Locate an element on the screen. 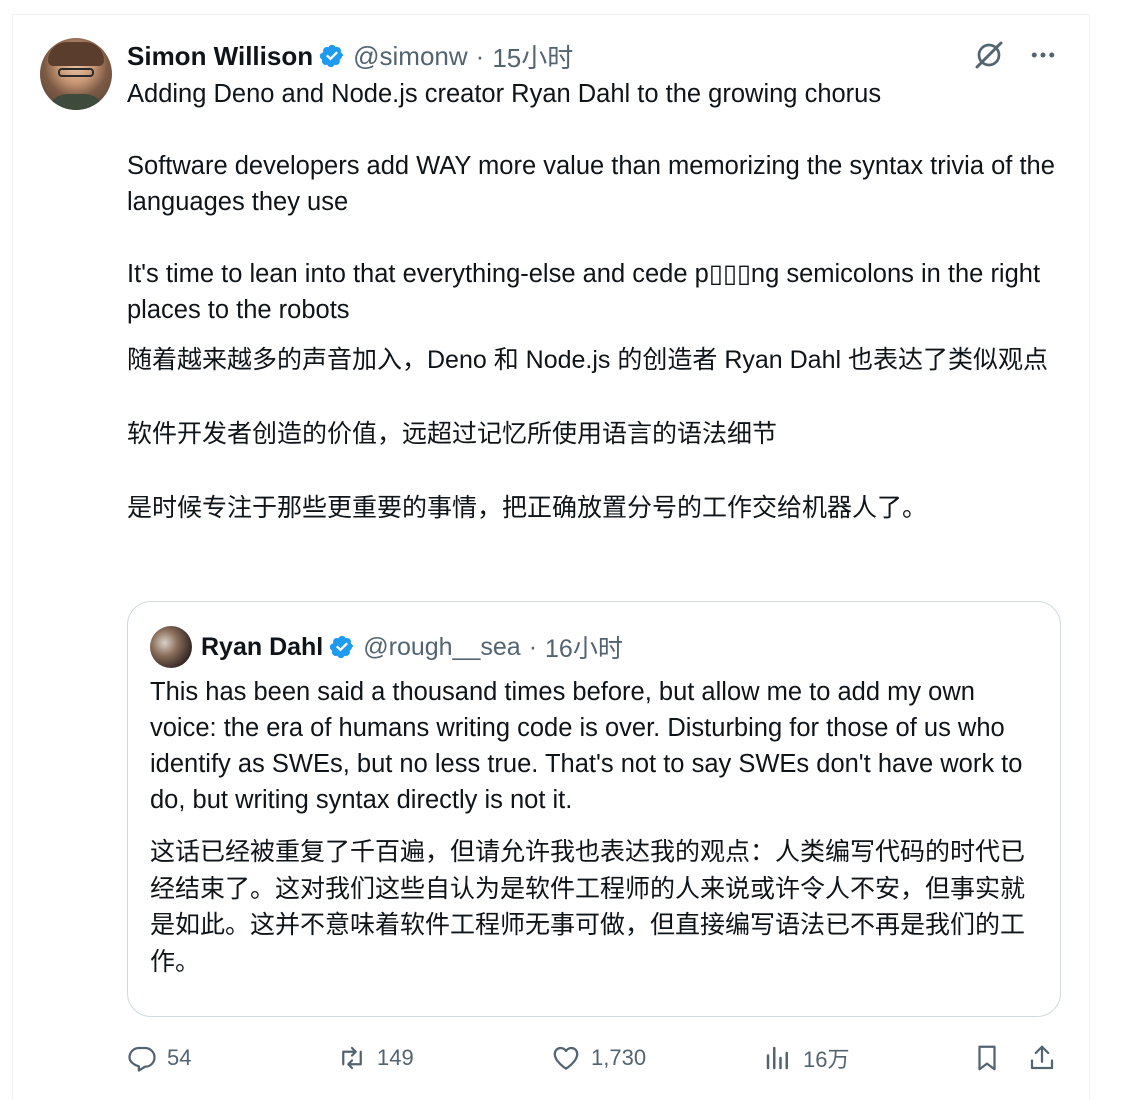 The width and height of the screenshot is (1122, 1100). tweet-header: Simon Willison @simonw · 15小时 is located at coordinates (350, 56).